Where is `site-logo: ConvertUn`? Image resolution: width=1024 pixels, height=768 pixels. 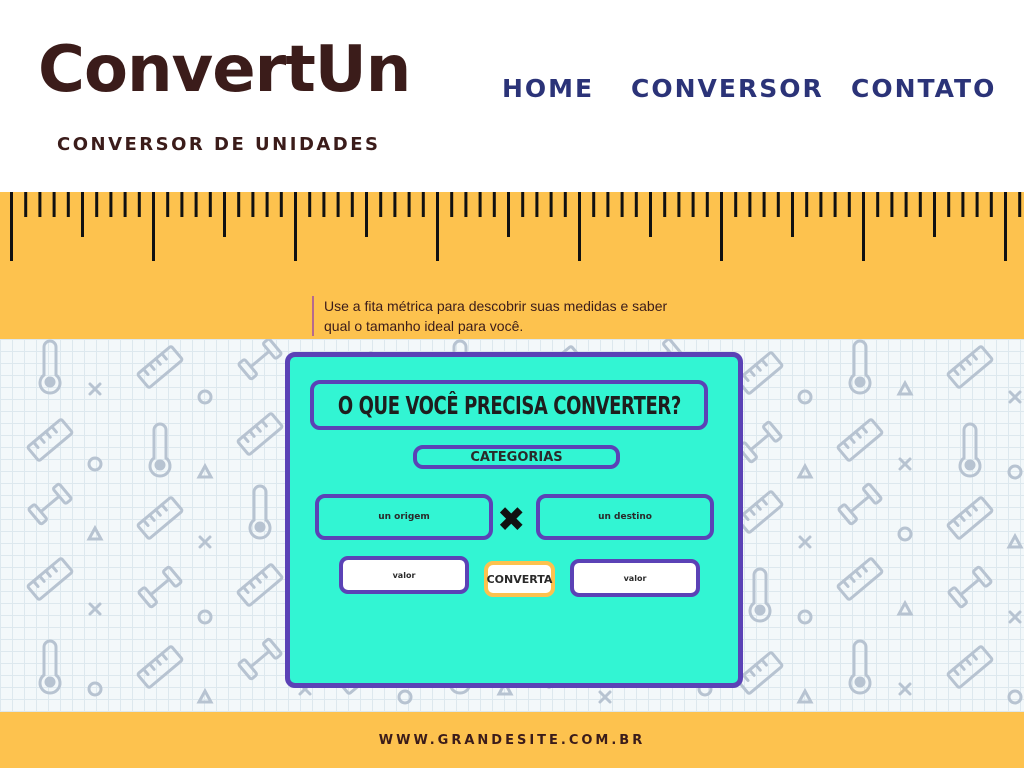 site-logo: ConvertUn is located at coordinates (224, 70).